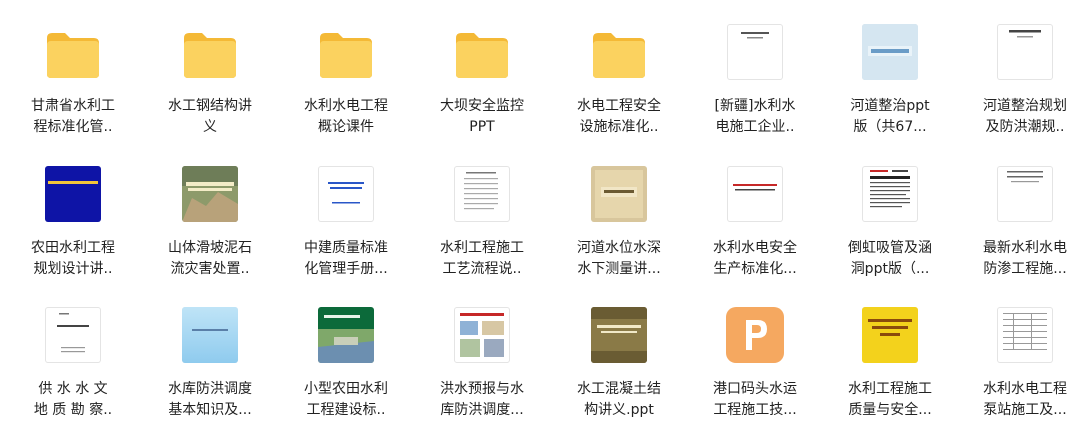 The width and height of the screenshot is (1072, 437). Describe the element at coordinates (619, 89) in the screenshot. I see `file-item: 水电工程安全 设施标准化..` at that location.